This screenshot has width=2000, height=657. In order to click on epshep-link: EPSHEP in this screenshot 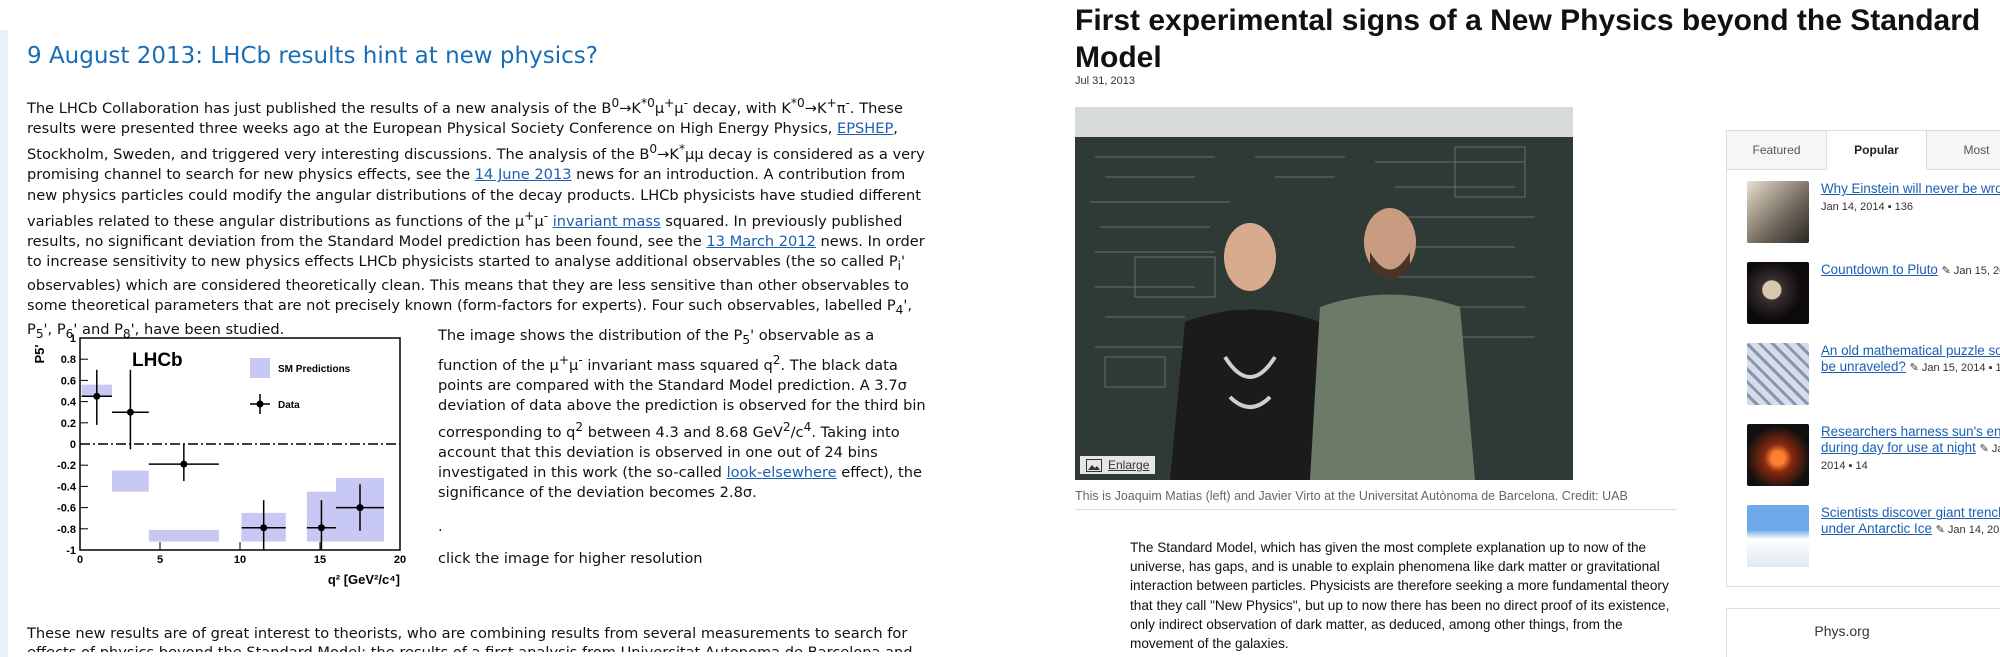, I will do `click(865, 128)`.